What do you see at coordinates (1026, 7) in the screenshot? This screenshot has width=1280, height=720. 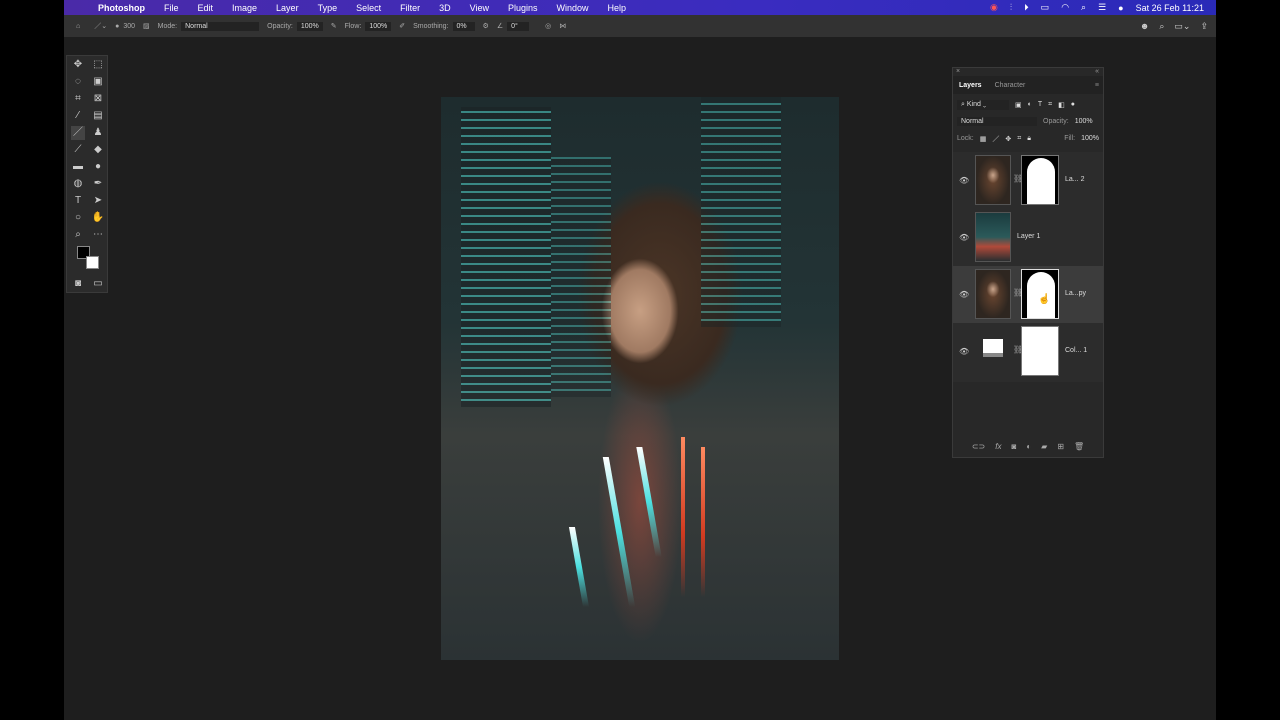 I see `play-icon: ⏵` at bounding box center [1026, 7].